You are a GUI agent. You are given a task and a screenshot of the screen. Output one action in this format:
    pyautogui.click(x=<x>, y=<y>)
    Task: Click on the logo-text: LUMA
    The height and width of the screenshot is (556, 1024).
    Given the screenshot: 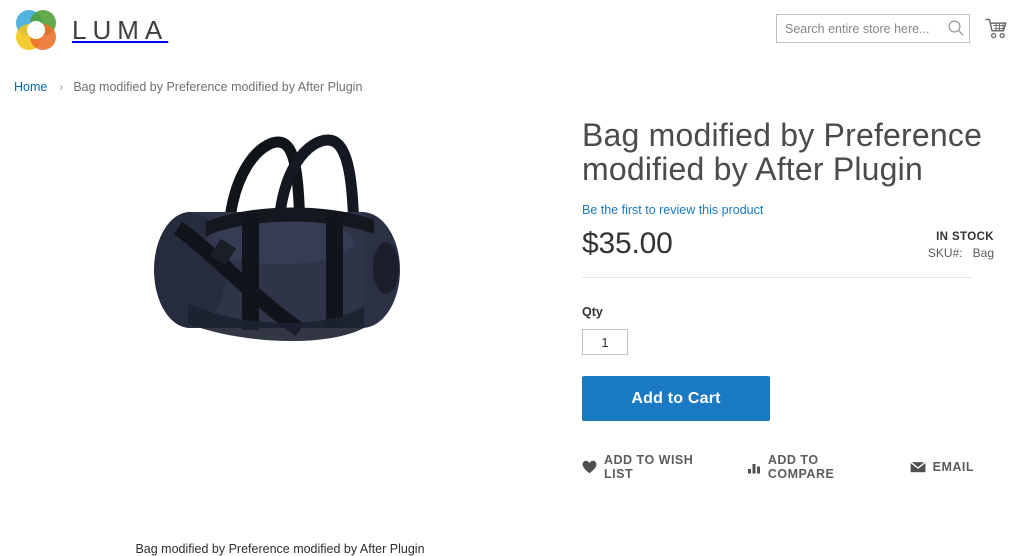 What is the action you would take?
    pyautogui.click(x=120, y=29)
    